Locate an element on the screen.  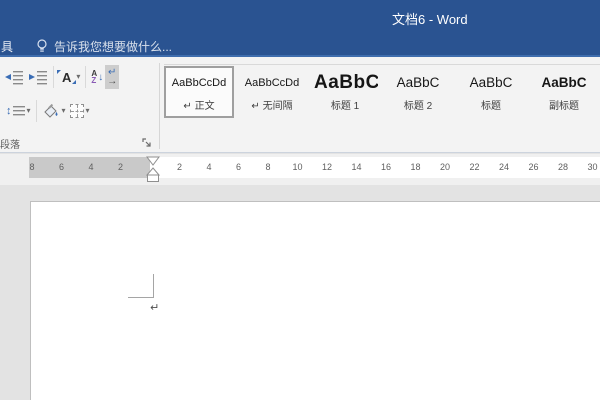
sort-button: A Z ↓ is located at coordinates (97, 77).